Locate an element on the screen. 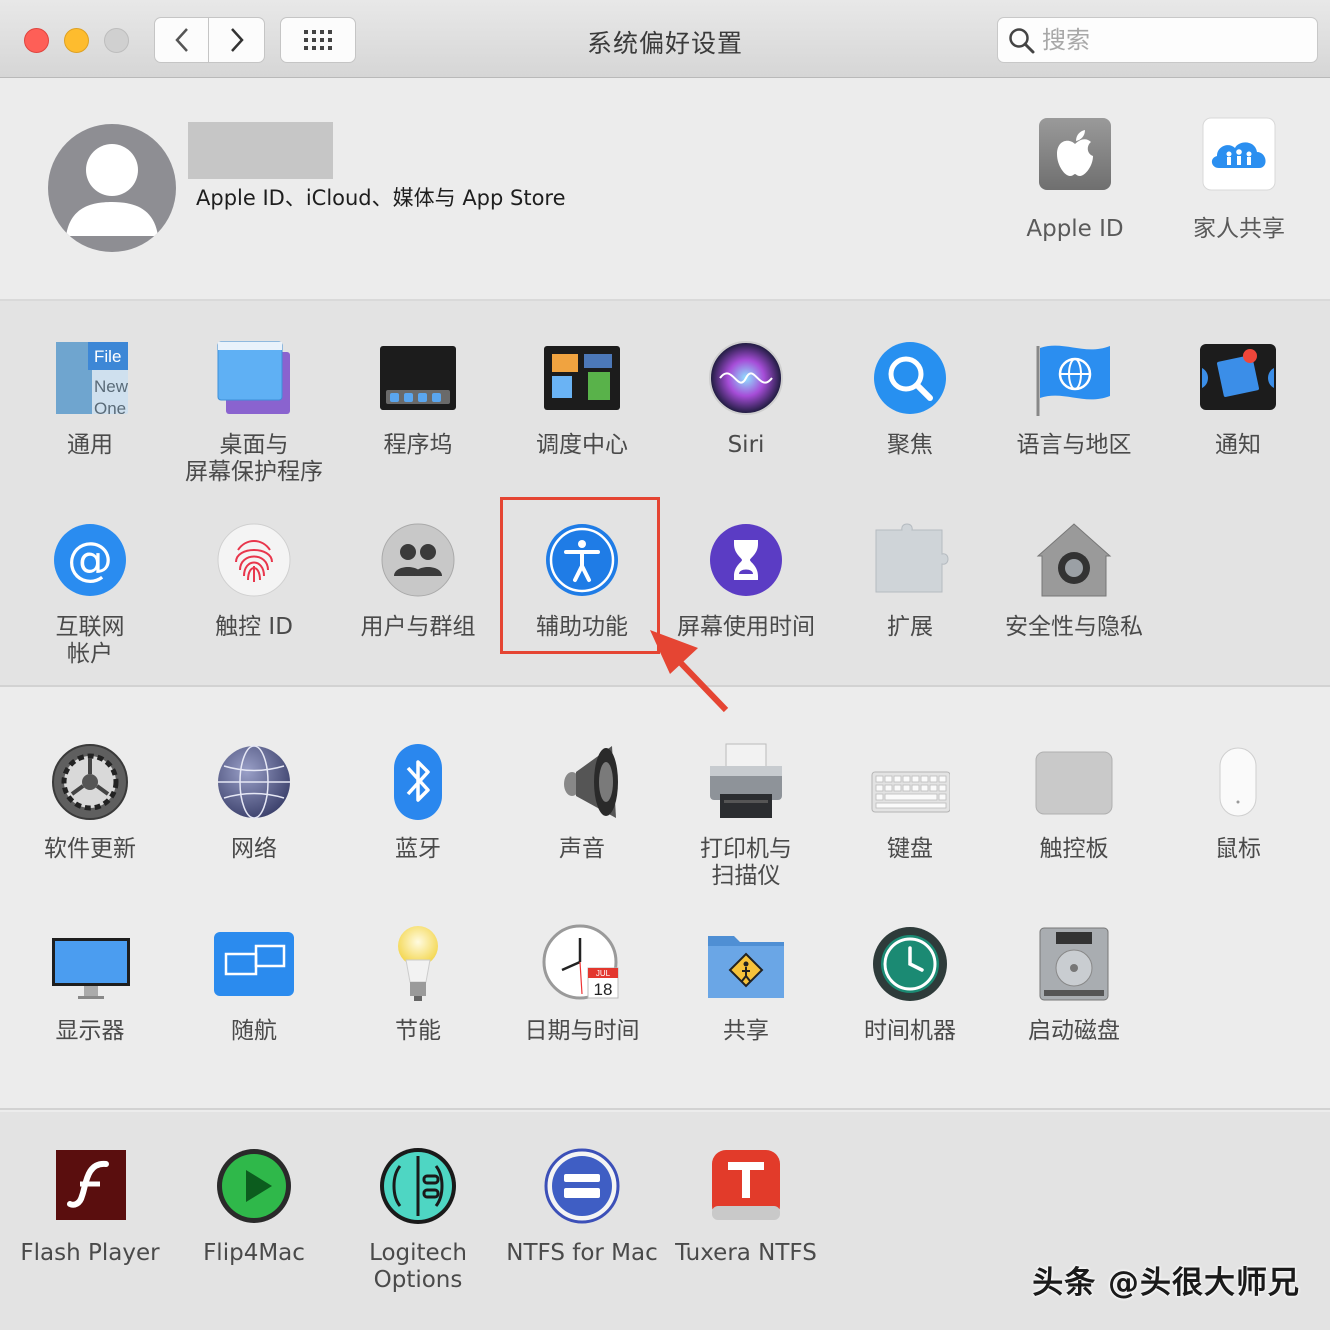  pref-flash-player: Flash Player is located at coordinates (90, 1206).